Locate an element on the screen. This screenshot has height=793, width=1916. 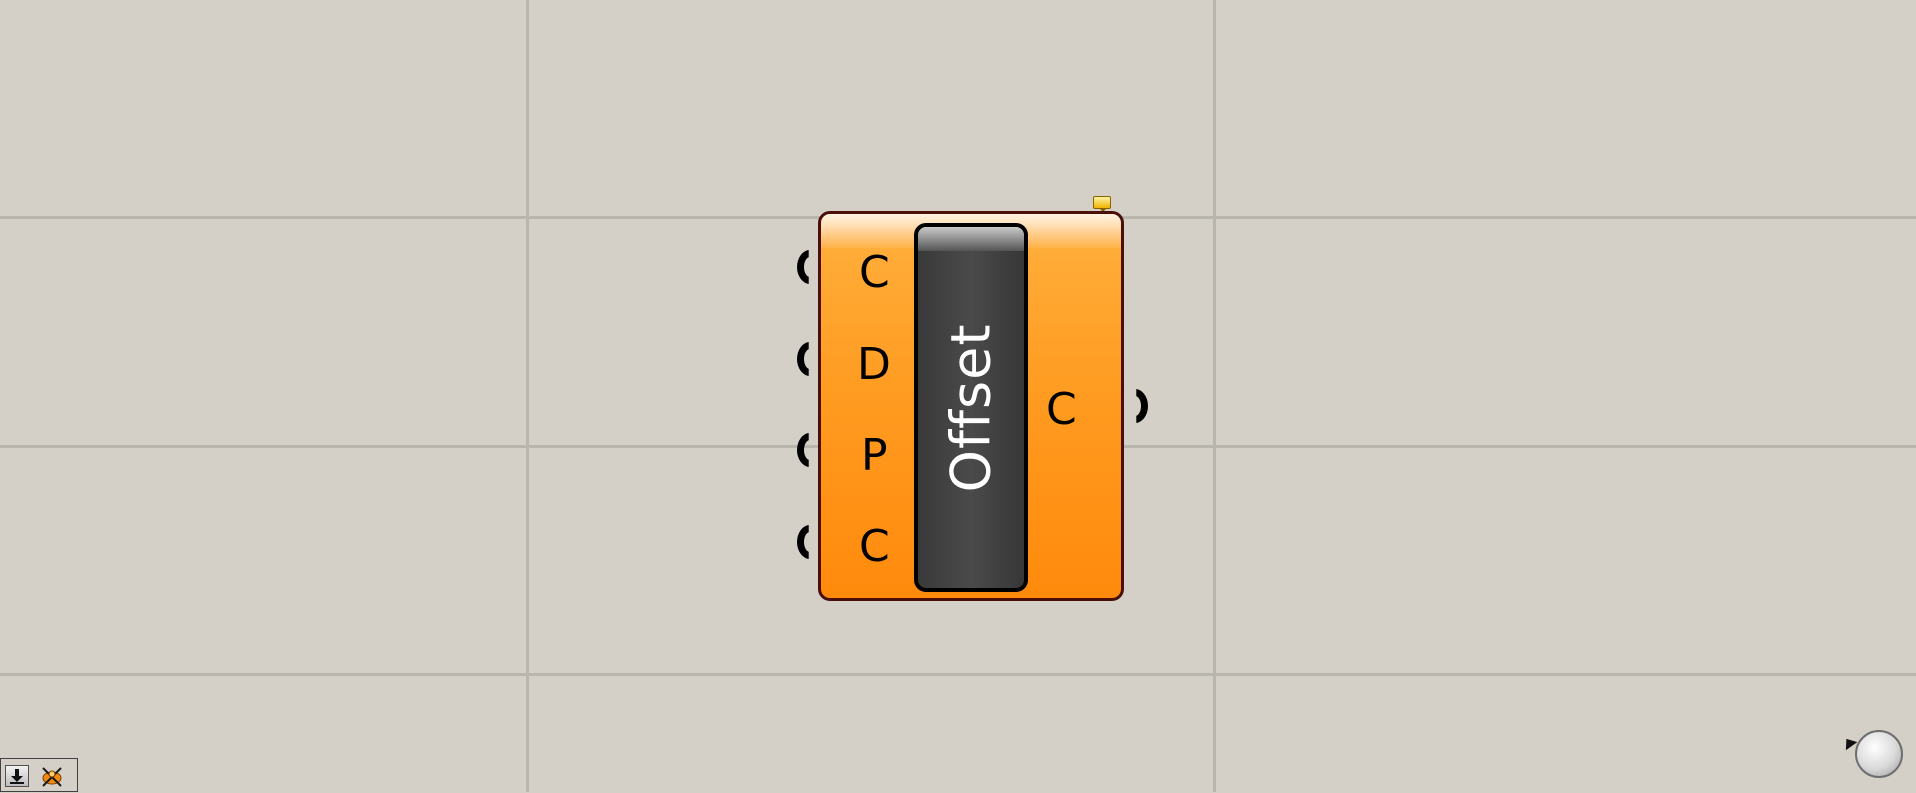
output-label-curve: C is located at coordinates (1061, 410).